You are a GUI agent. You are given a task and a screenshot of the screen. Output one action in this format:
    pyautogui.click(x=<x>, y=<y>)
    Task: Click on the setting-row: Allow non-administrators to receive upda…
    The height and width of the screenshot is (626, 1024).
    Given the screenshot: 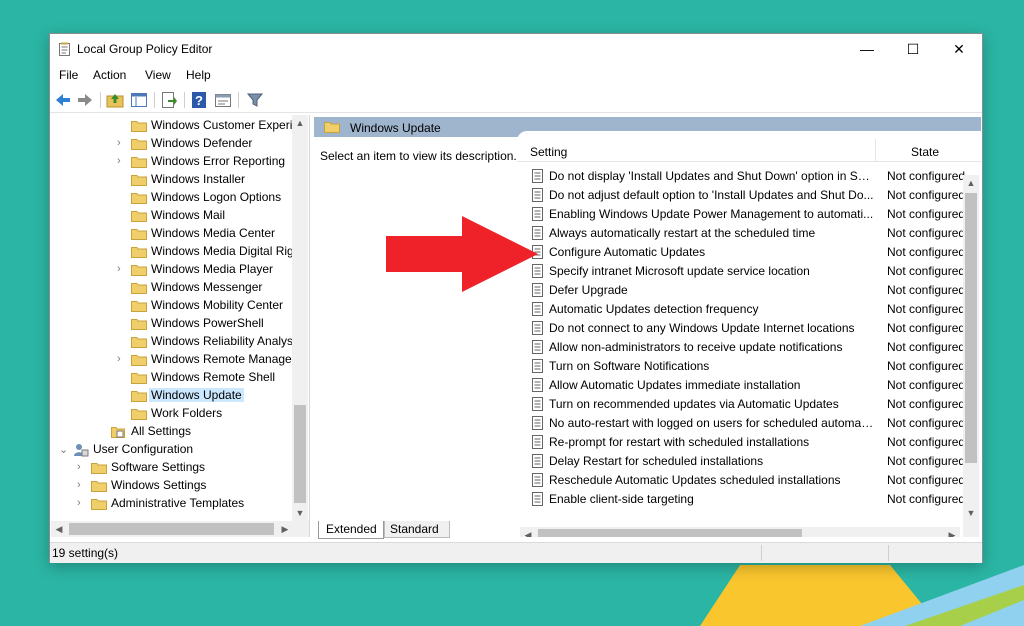 What is the action you would take?
    pyautogui.click(x=752, y=347)
    